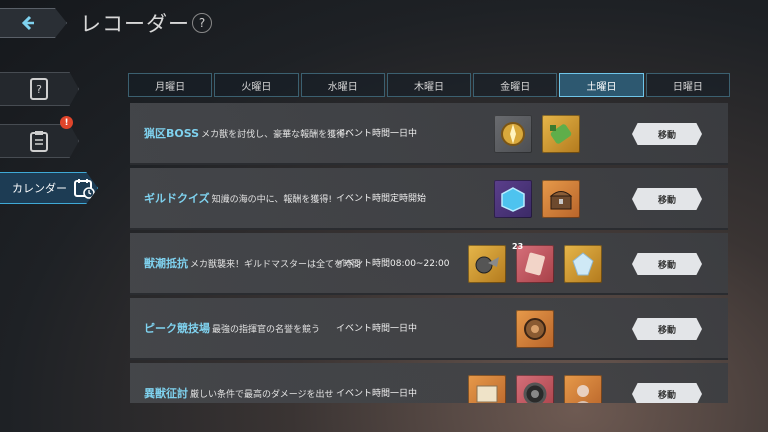 This screenshot has height=432, width=768. I want to click on notification-badge: !, so click(66, 122).